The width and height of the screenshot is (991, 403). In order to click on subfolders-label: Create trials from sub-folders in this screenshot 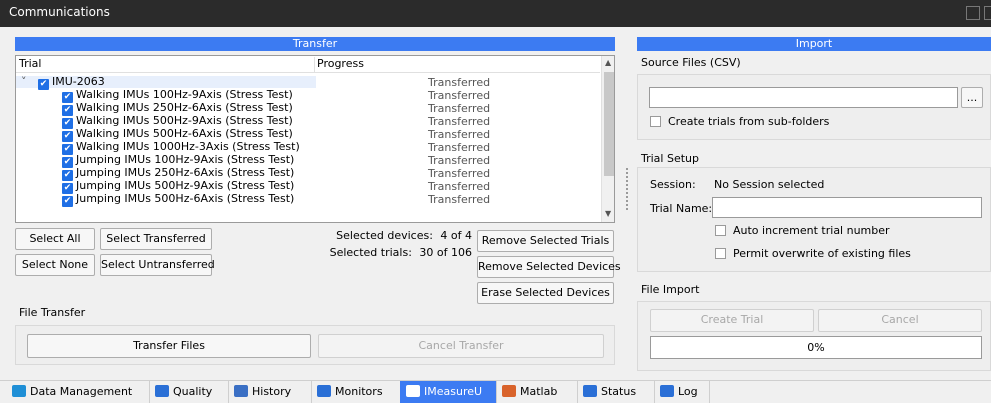, I will do `click(749, 121)`.